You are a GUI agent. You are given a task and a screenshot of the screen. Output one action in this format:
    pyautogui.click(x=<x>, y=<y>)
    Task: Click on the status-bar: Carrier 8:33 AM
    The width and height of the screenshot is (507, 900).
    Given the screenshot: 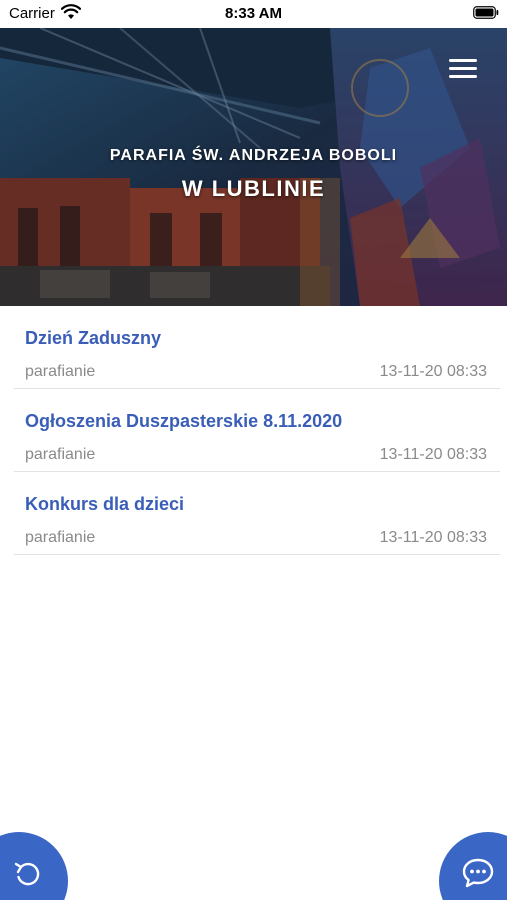 What is the action you would take?
    pyautogui.click(x=253, y=14)
    